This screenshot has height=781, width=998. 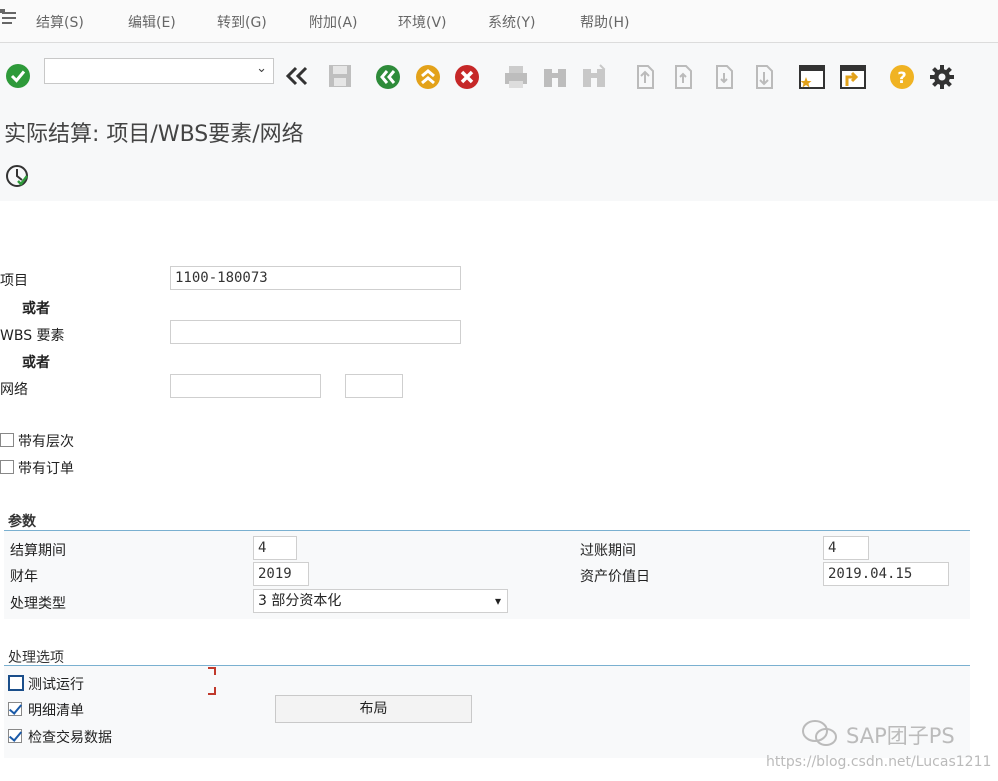 What do you see at coordinates (245, 386) in the screenshot?
I see `network-input` at bounding box center [245, 386].